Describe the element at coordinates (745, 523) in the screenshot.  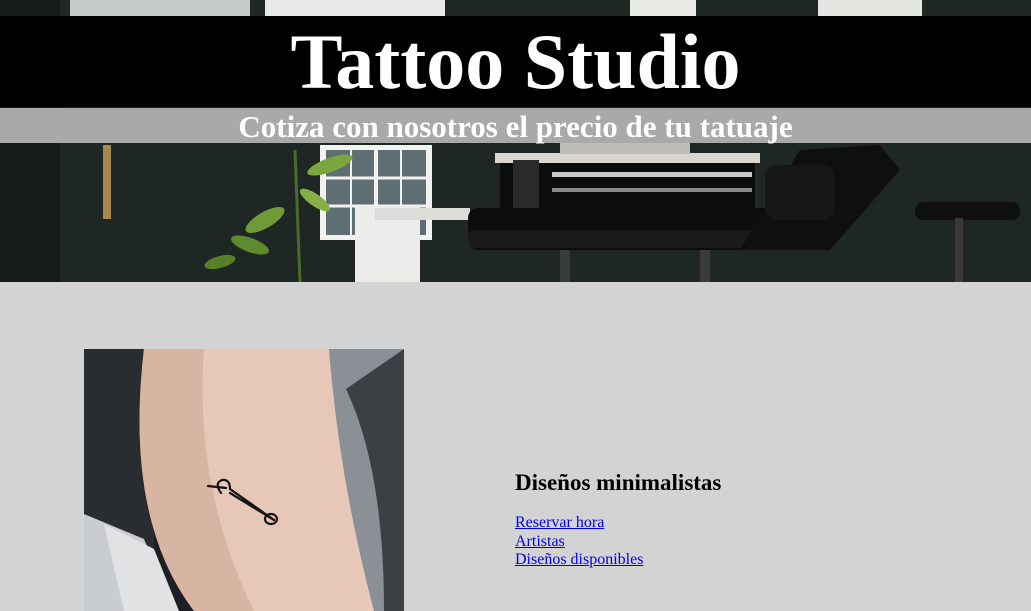
I see `reserve-appointment-link: Reservar hora` at that location.